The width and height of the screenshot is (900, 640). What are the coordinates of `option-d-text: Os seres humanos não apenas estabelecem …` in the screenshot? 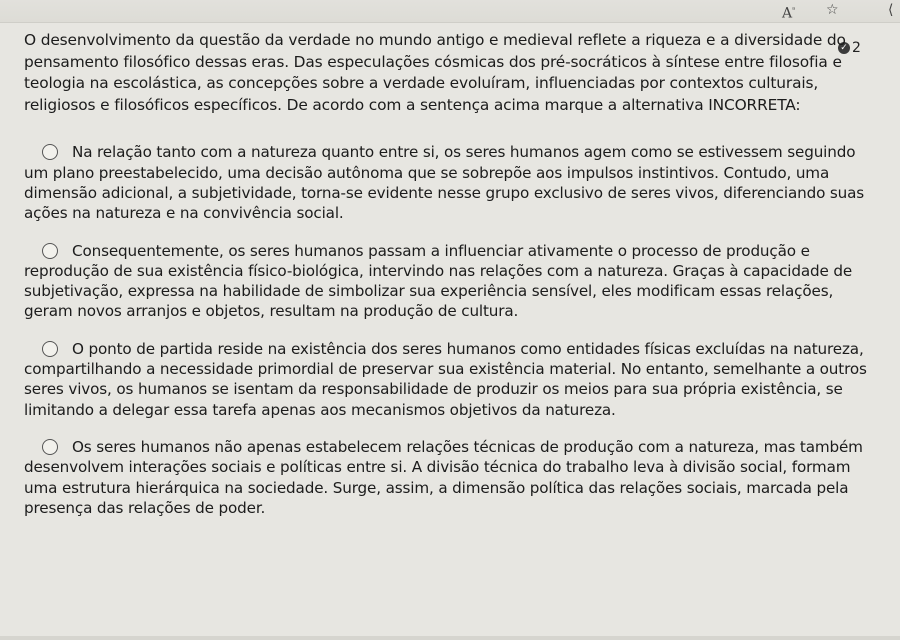 It's located at (453, 477).